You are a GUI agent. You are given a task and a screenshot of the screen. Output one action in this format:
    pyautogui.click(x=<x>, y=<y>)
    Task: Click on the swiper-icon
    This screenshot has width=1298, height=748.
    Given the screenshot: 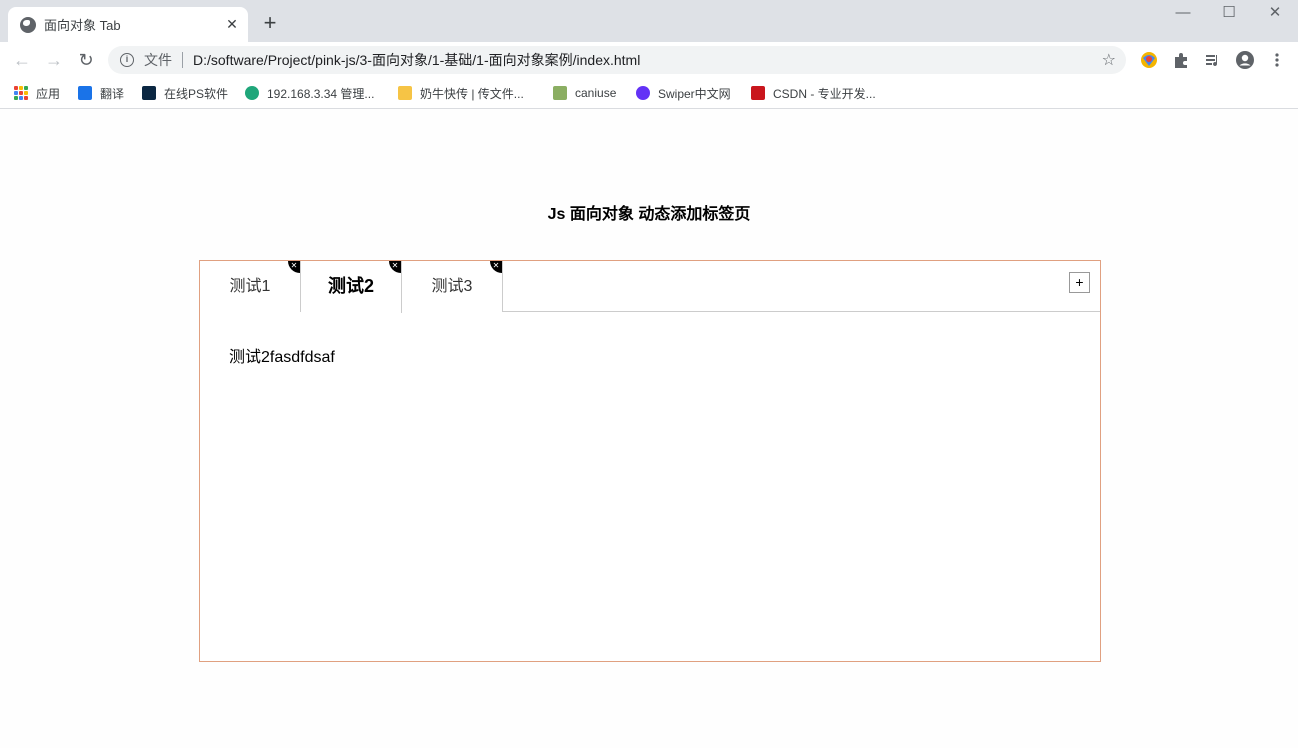 What is the action you would take?
    pyautogui.click(x=643, y=93)
    